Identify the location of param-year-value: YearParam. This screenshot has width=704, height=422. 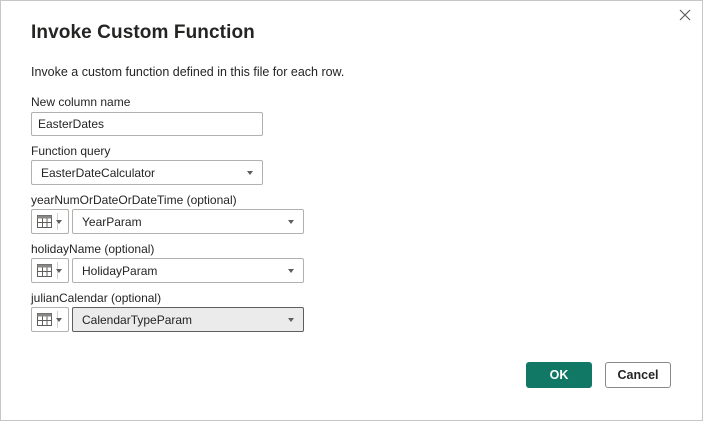
(112, 221).